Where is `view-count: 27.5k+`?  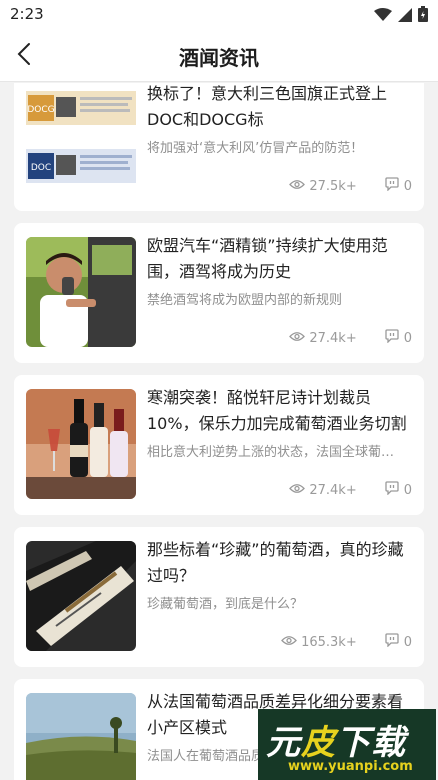
view-count: 27.5k+ is located at coordinates (323, 186).